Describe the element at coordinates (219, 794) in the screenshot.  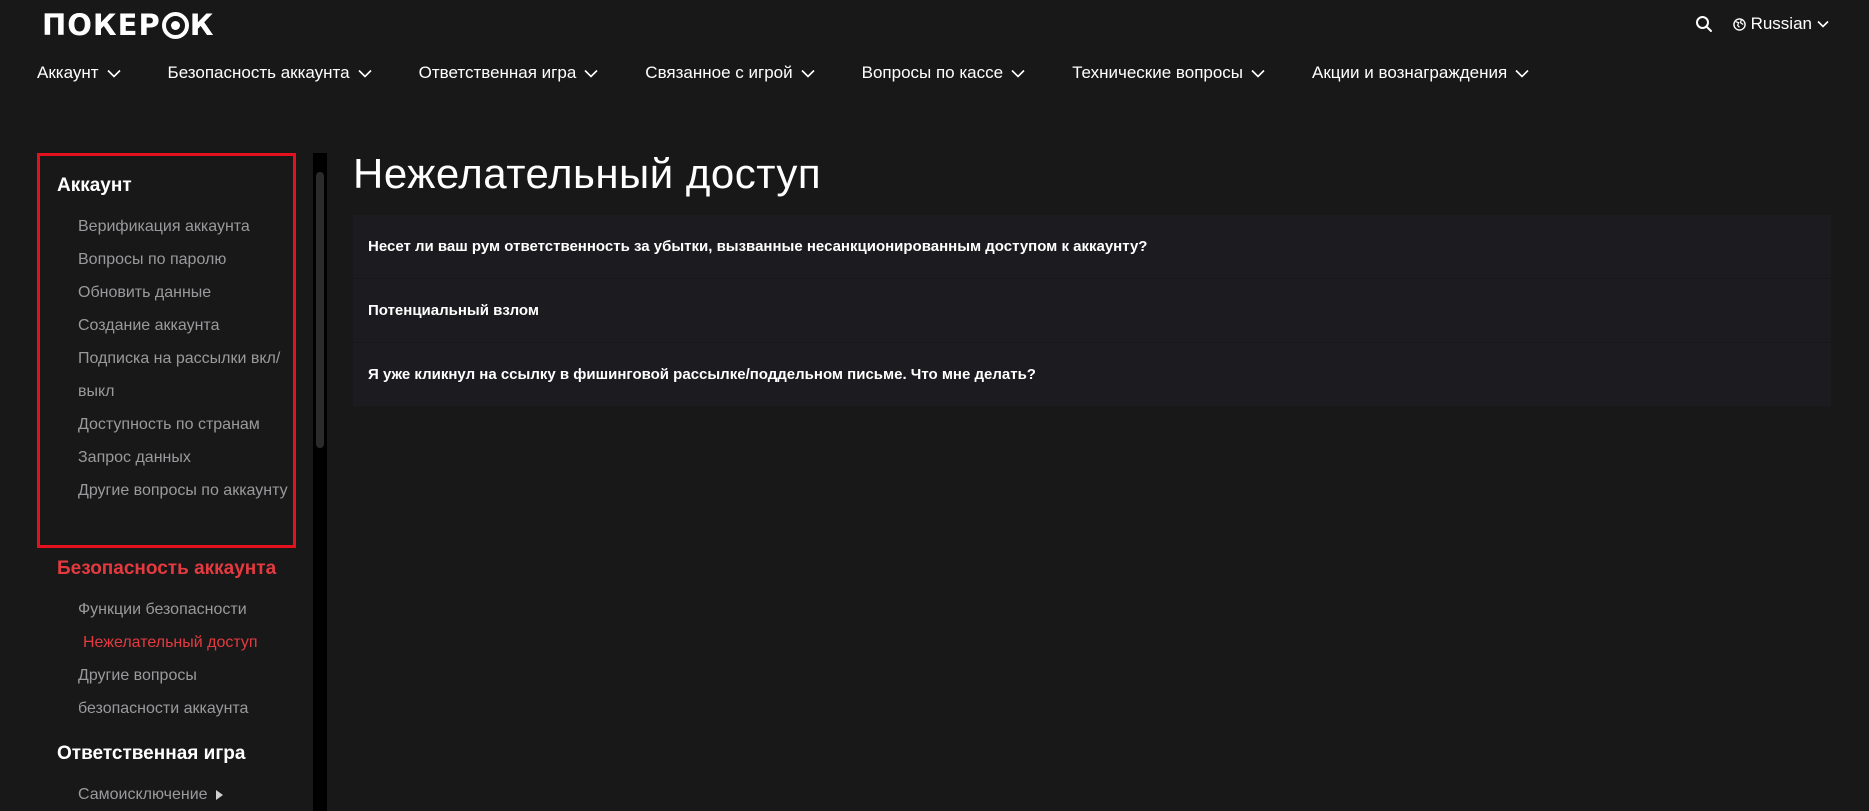
I see `caret-right-icon` at that location.